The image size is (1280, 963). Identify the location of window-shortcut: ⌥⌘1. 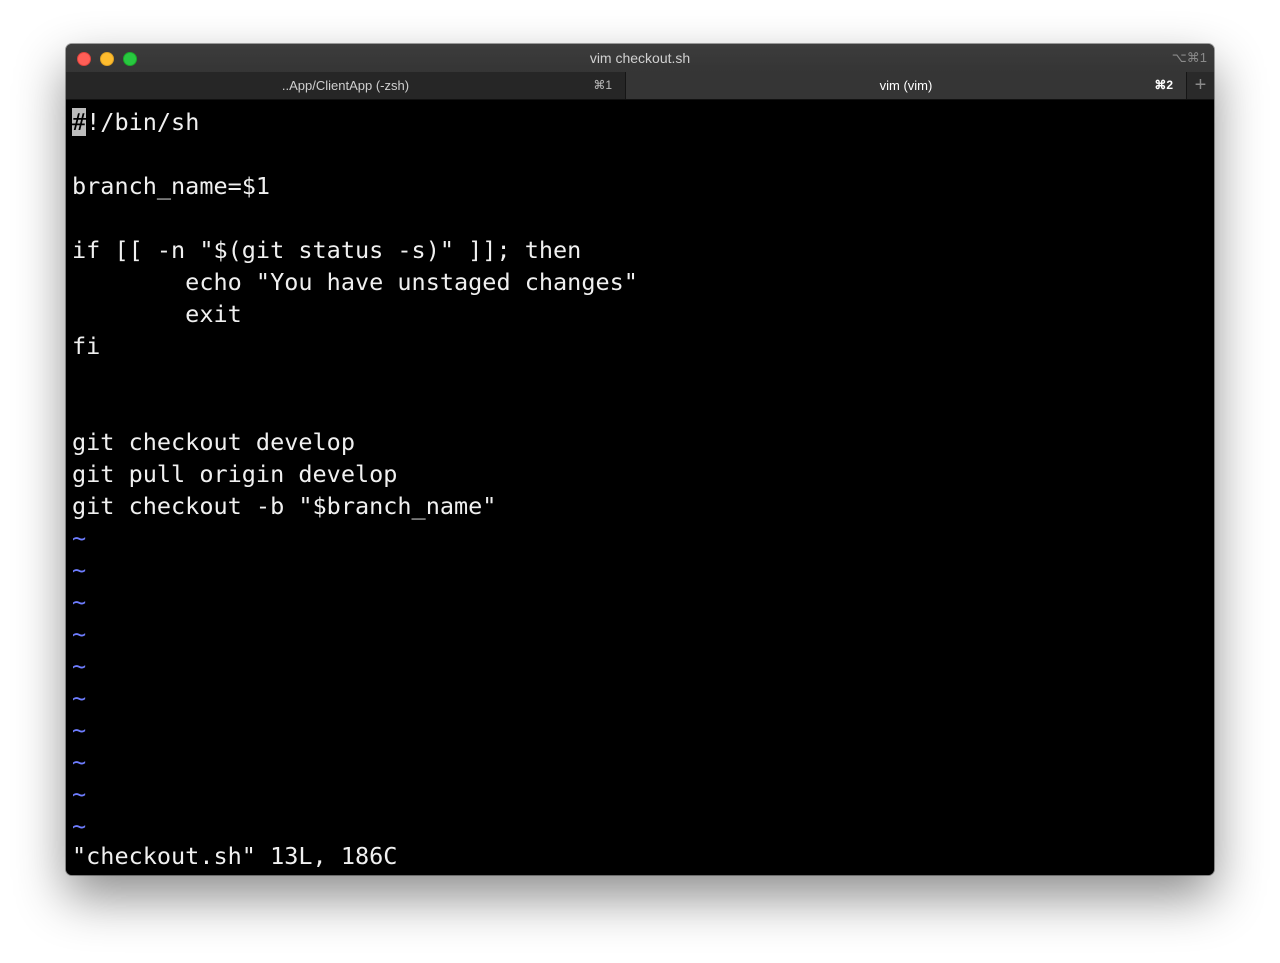
(1189, 57).